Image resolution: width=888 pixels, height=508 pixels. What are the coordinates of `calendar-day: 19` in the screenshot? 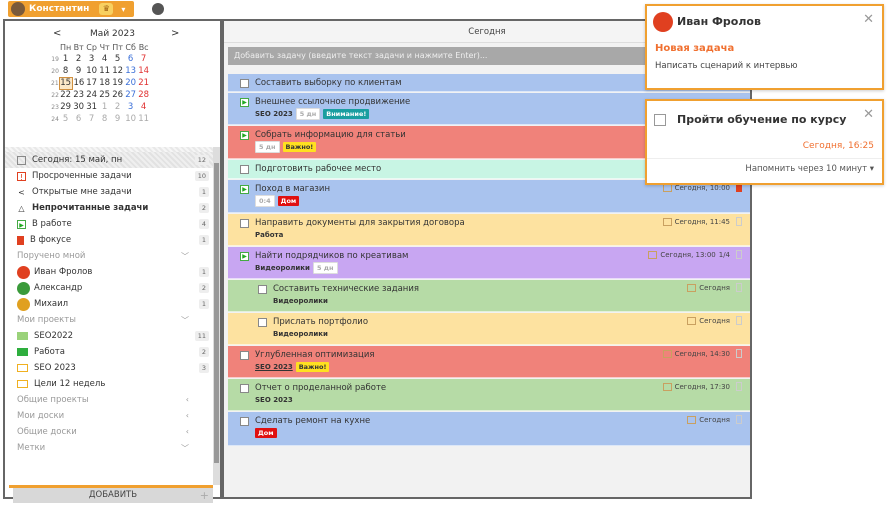 It's located at (117, 83).